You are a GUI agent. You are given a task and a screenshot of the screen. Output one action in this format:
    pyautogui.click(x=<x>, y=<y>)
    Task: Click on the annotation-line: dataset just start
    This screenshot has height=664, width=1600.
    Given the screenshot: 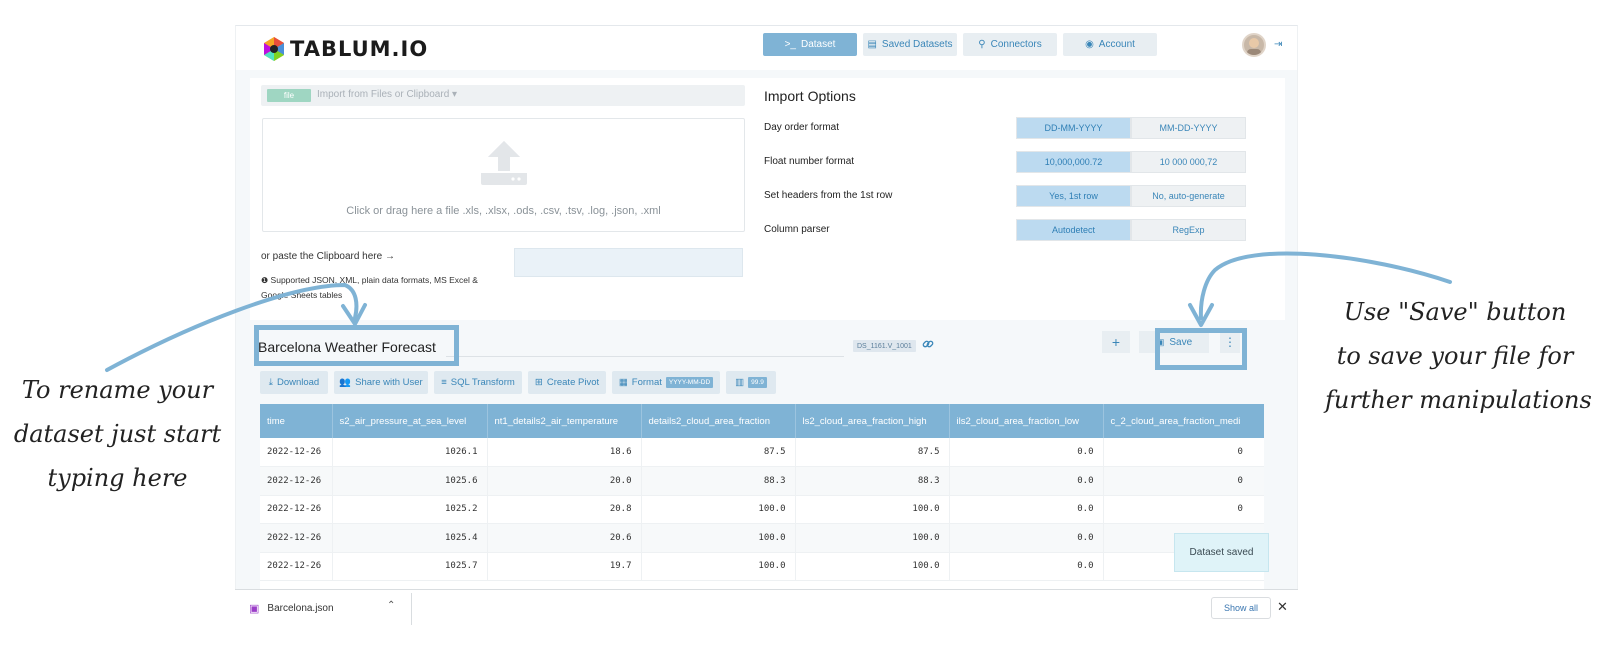 What is the action you would take?
    pyautogui.click(x=117, y=434)
    